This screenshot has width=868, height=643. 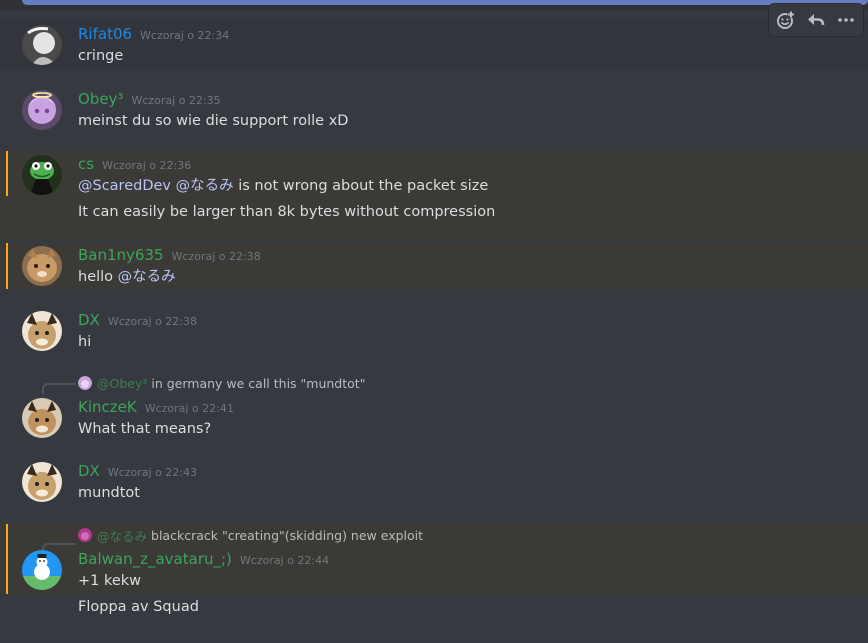 I want to click on message-text: hello @なるみ, so click(x=127, y=277).